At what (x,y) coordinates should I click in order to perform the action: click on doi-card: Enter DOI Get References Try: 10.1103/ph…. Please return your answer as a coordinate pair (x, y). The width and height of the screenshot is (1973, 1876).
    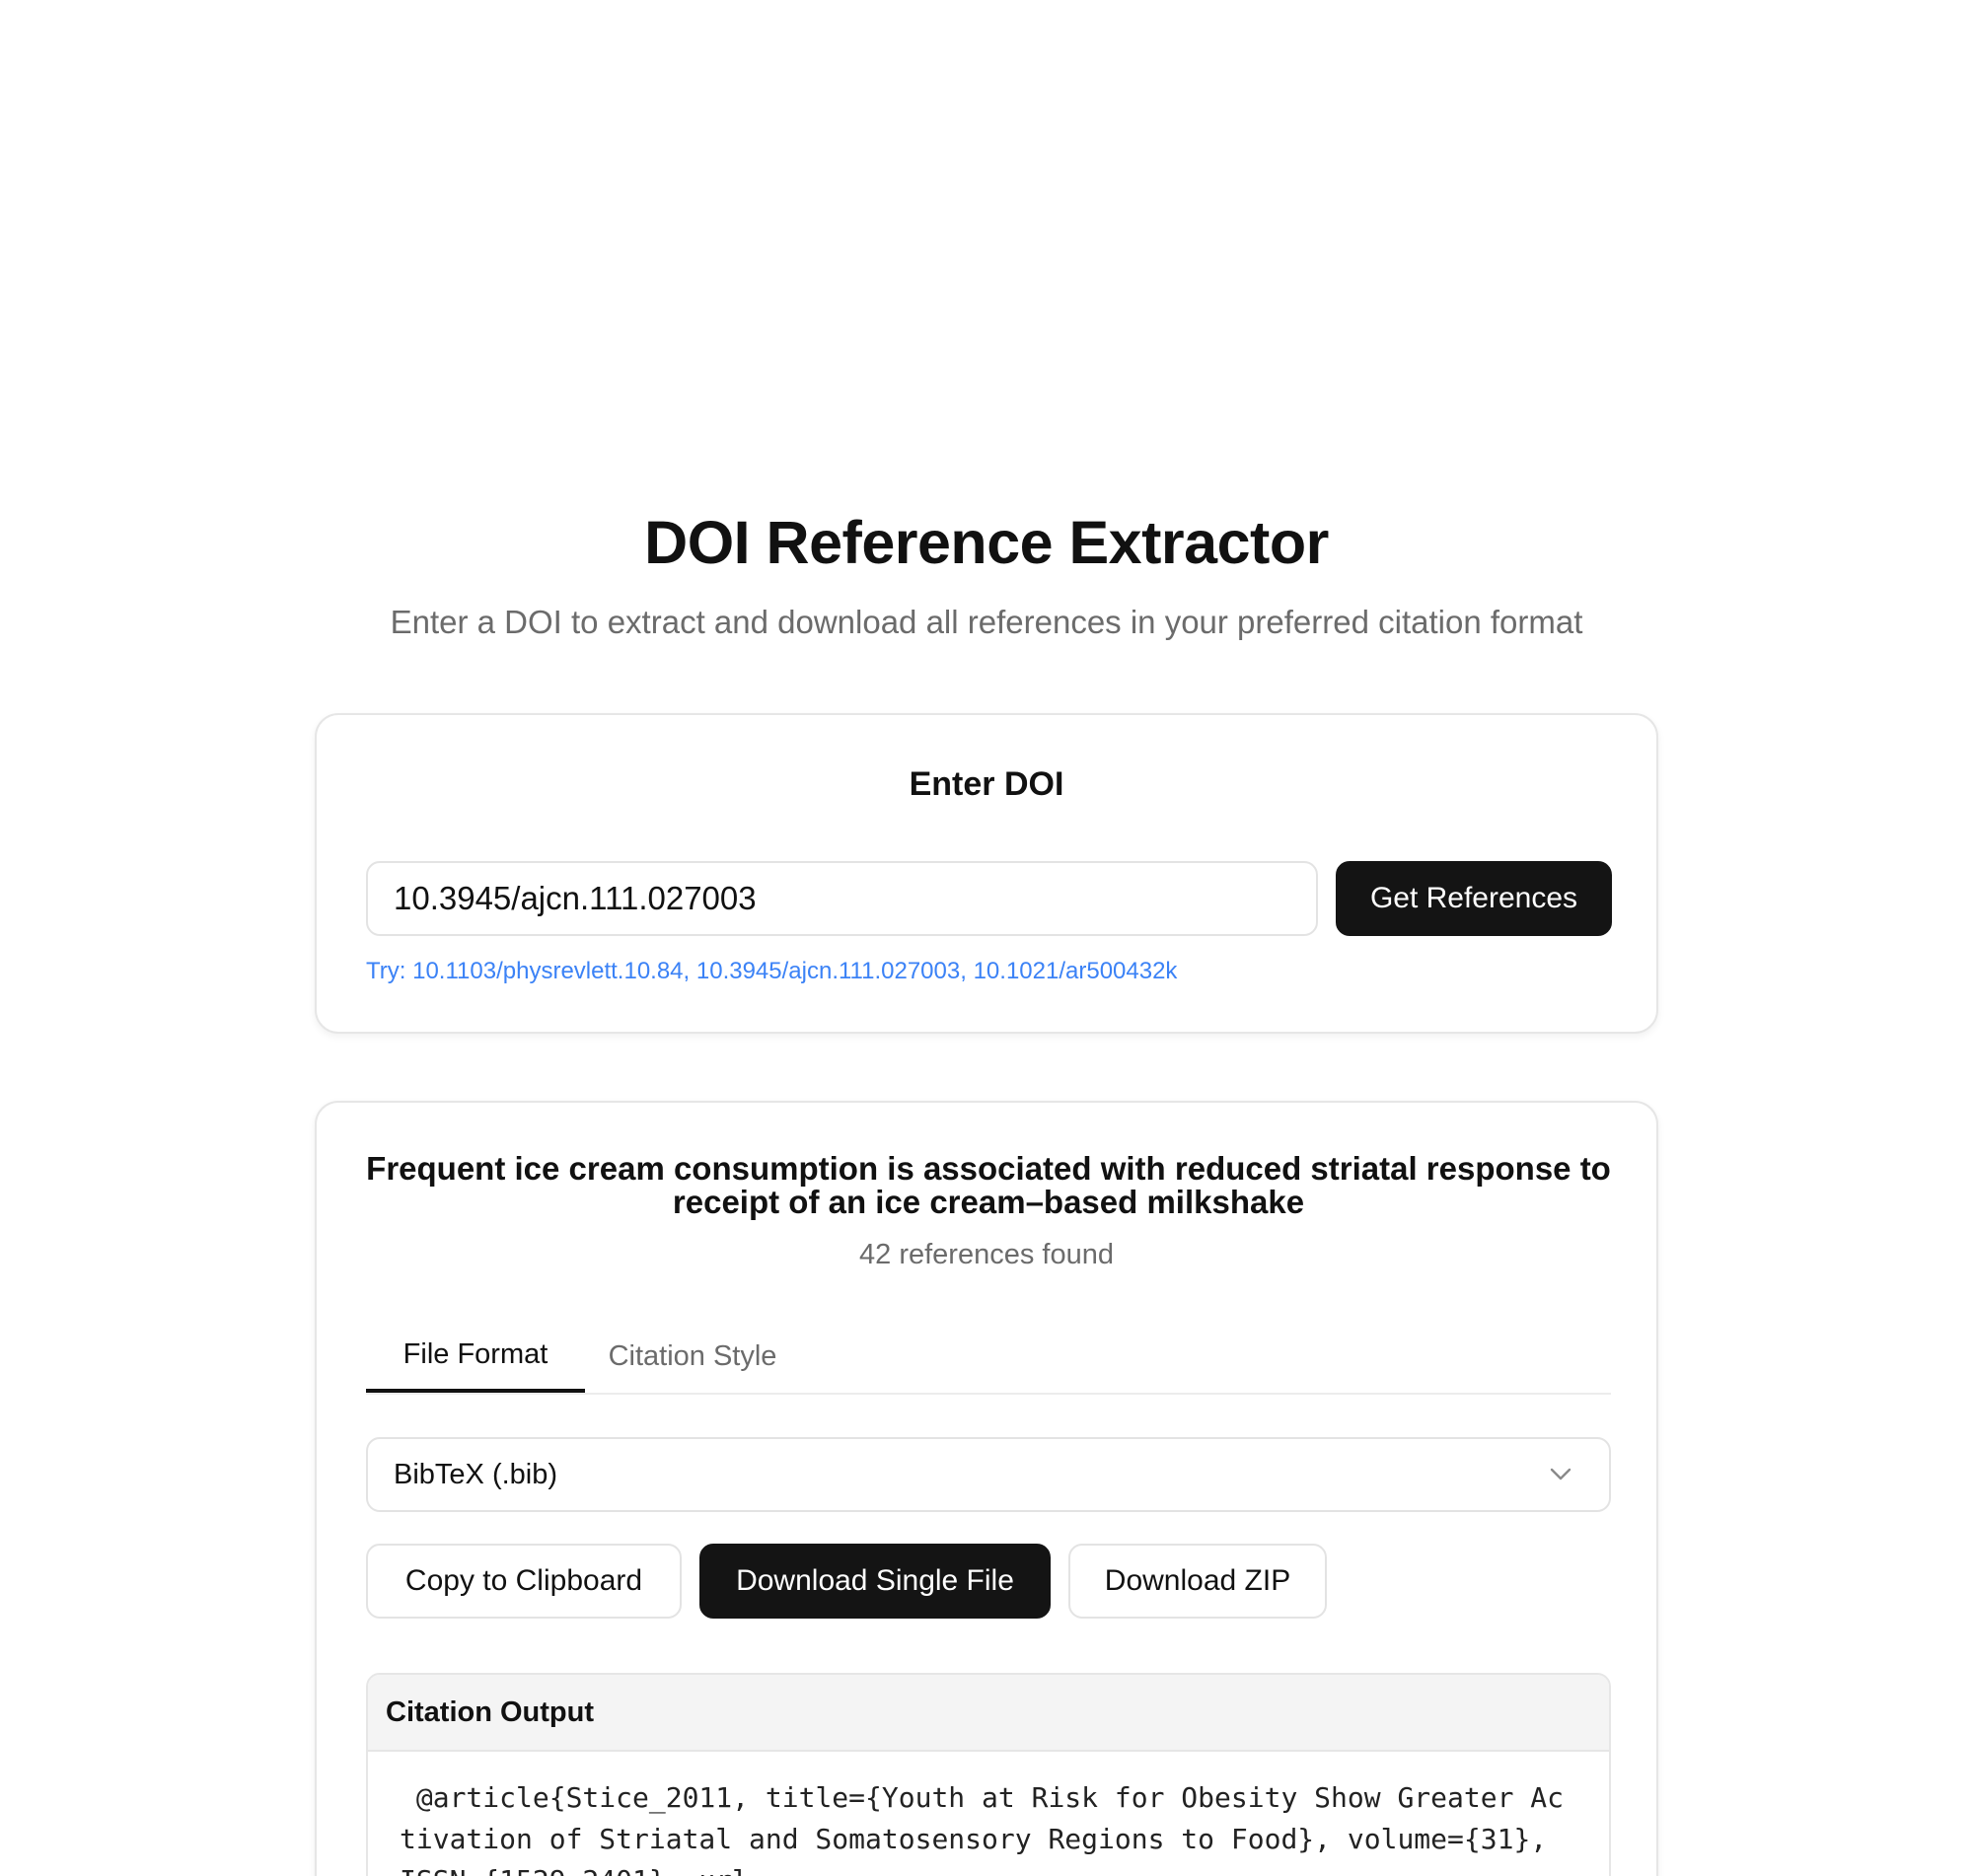
    Looking at the image, I should click on (986, 873).